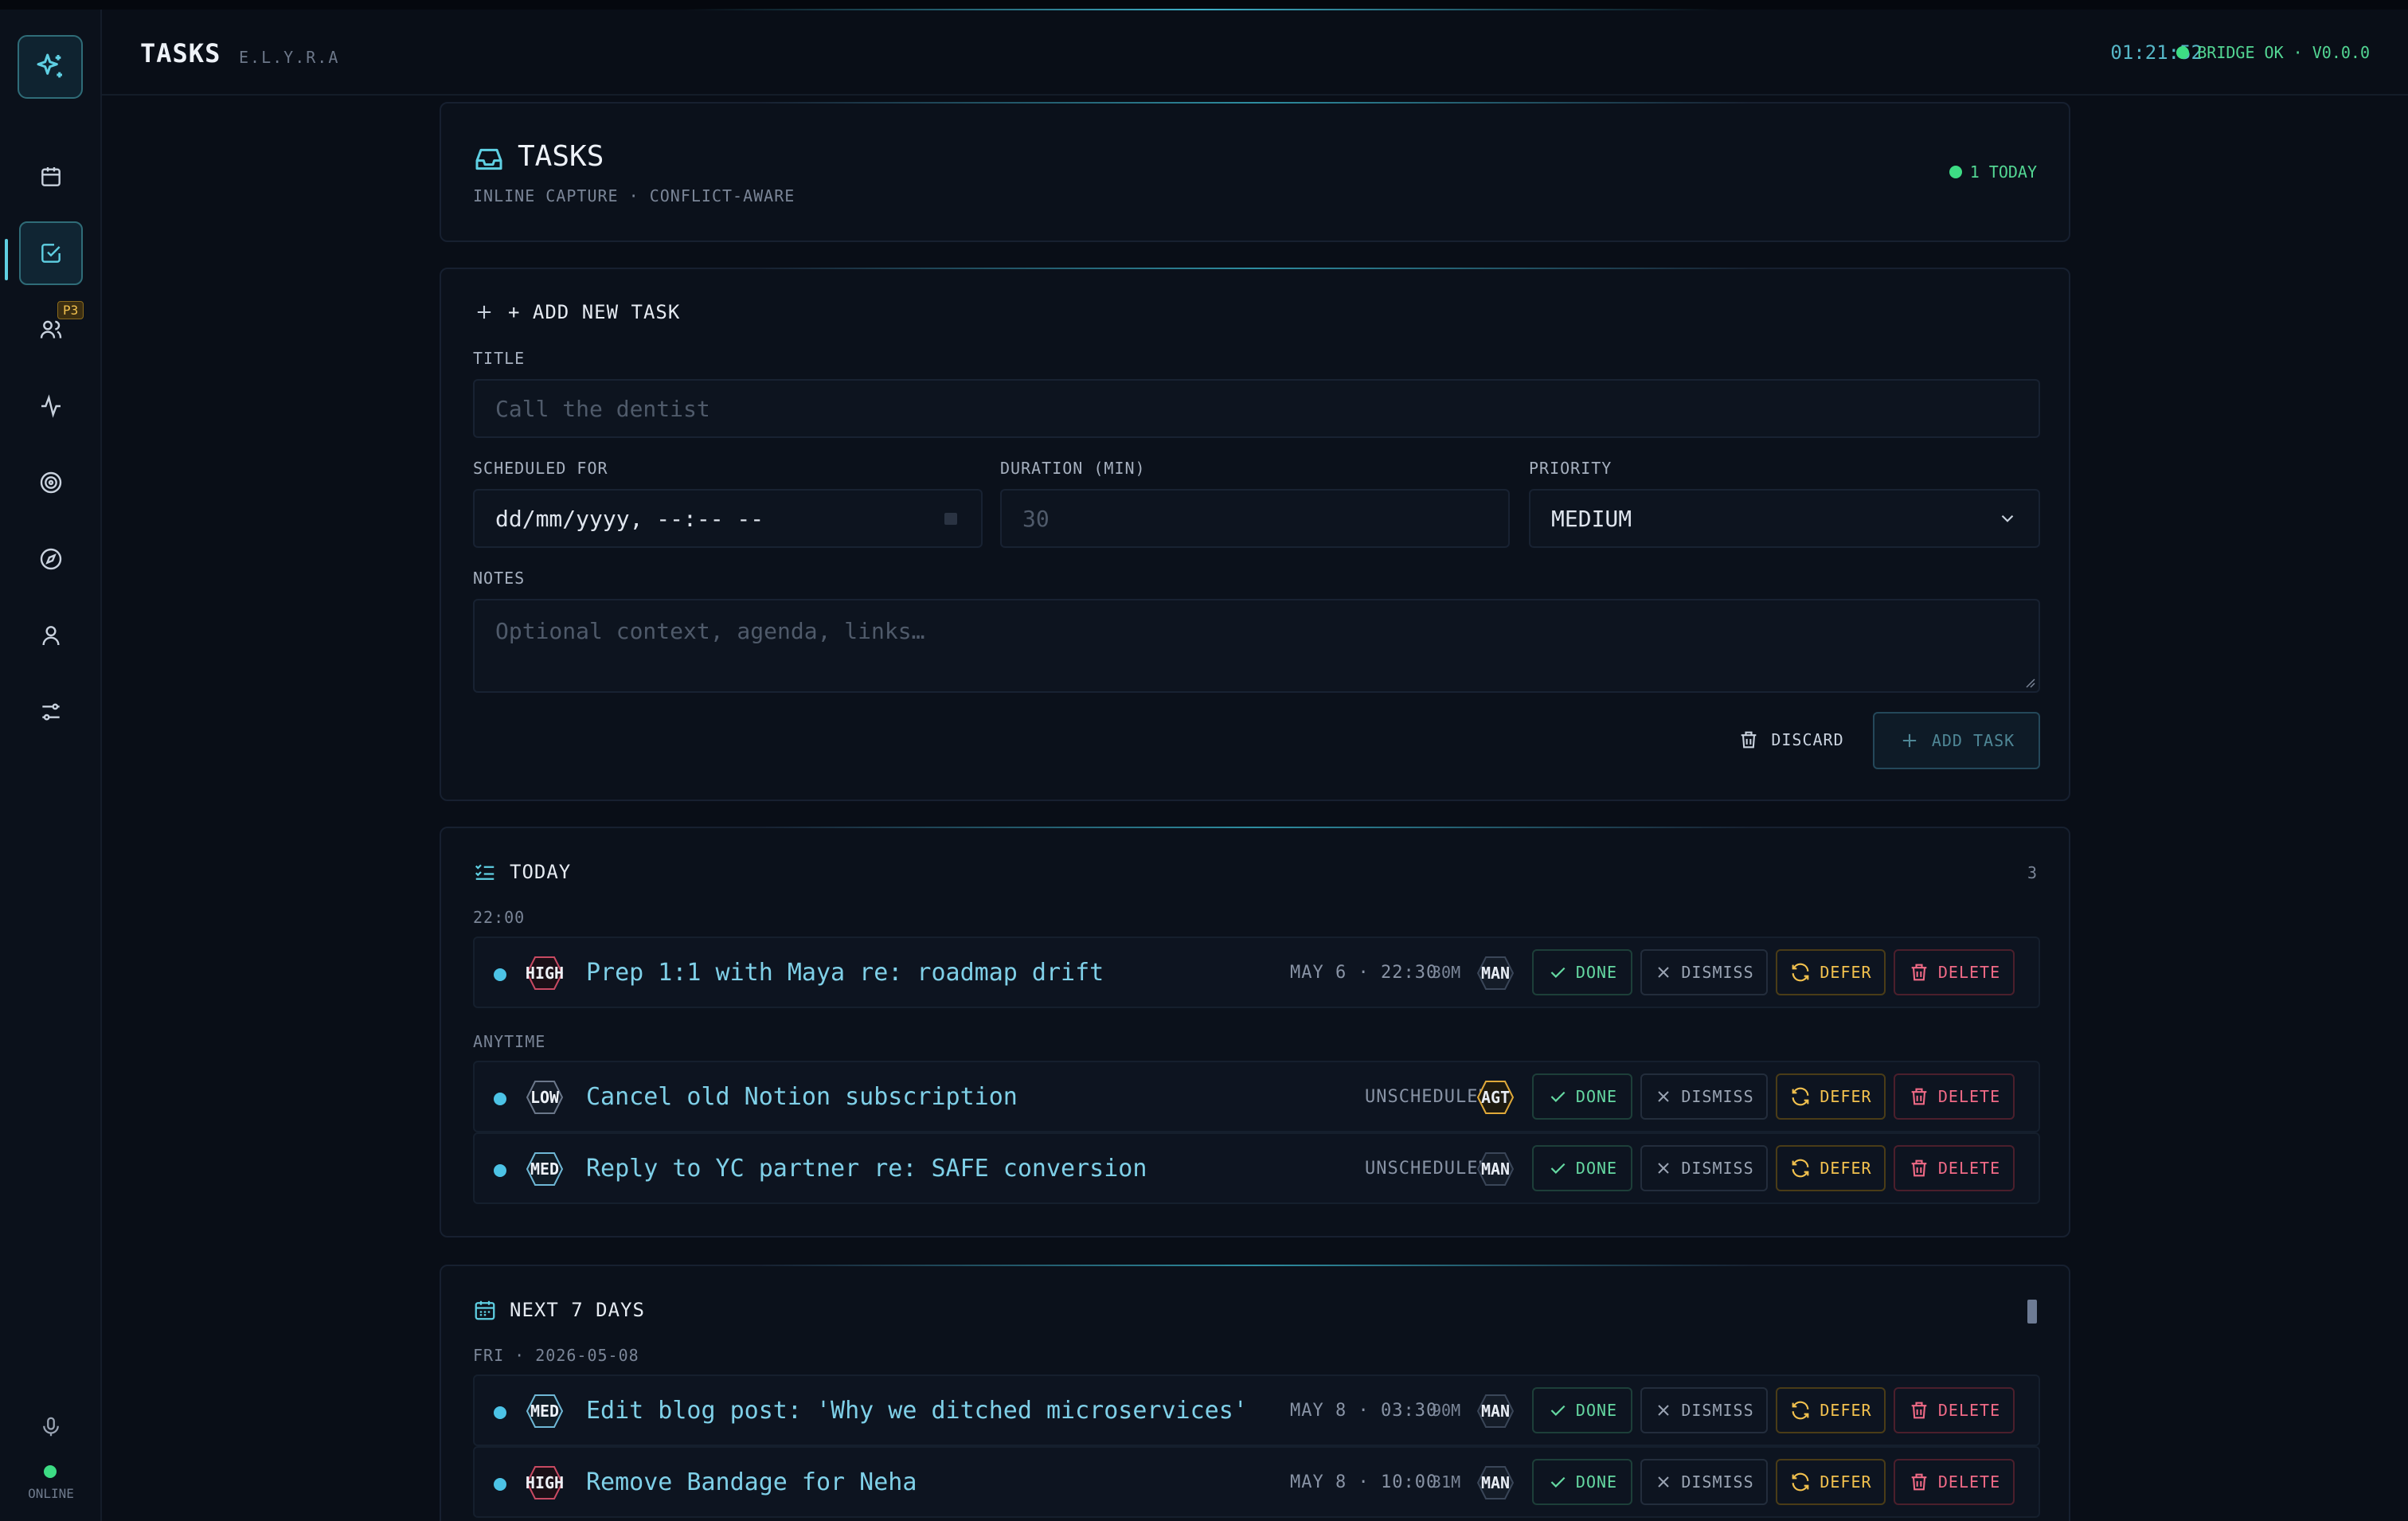 This screenshot has width=2408, height=1521. What do you see at coordinates (1973, 741) in the screenshot?
I see `add-task-label: ADD TASK` at bounding box center [1973, 741].